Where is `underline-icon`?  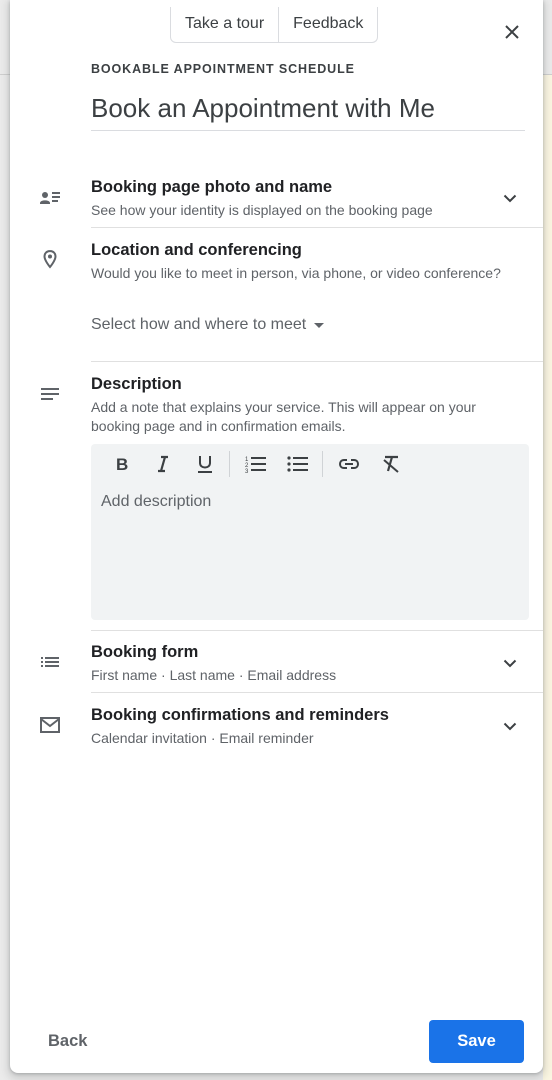 underline-icon is located at coordinates (205, 464).